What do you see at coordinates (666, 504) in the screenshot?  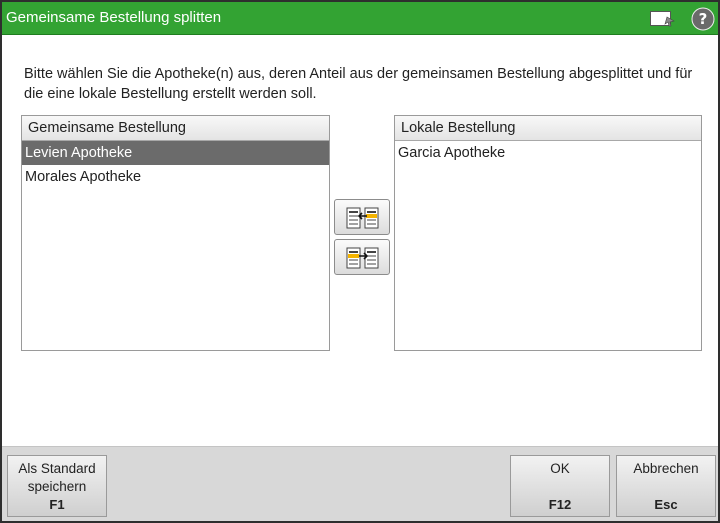 I see `cancel-key: Esc` at bounding box center [666, 504].